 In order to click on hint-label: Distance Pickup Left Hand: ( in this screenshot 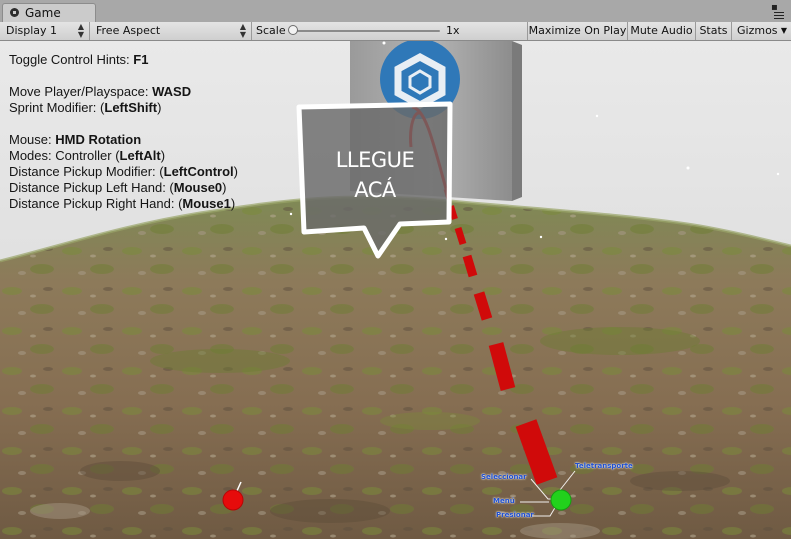, I will do `click(91, 187)`.